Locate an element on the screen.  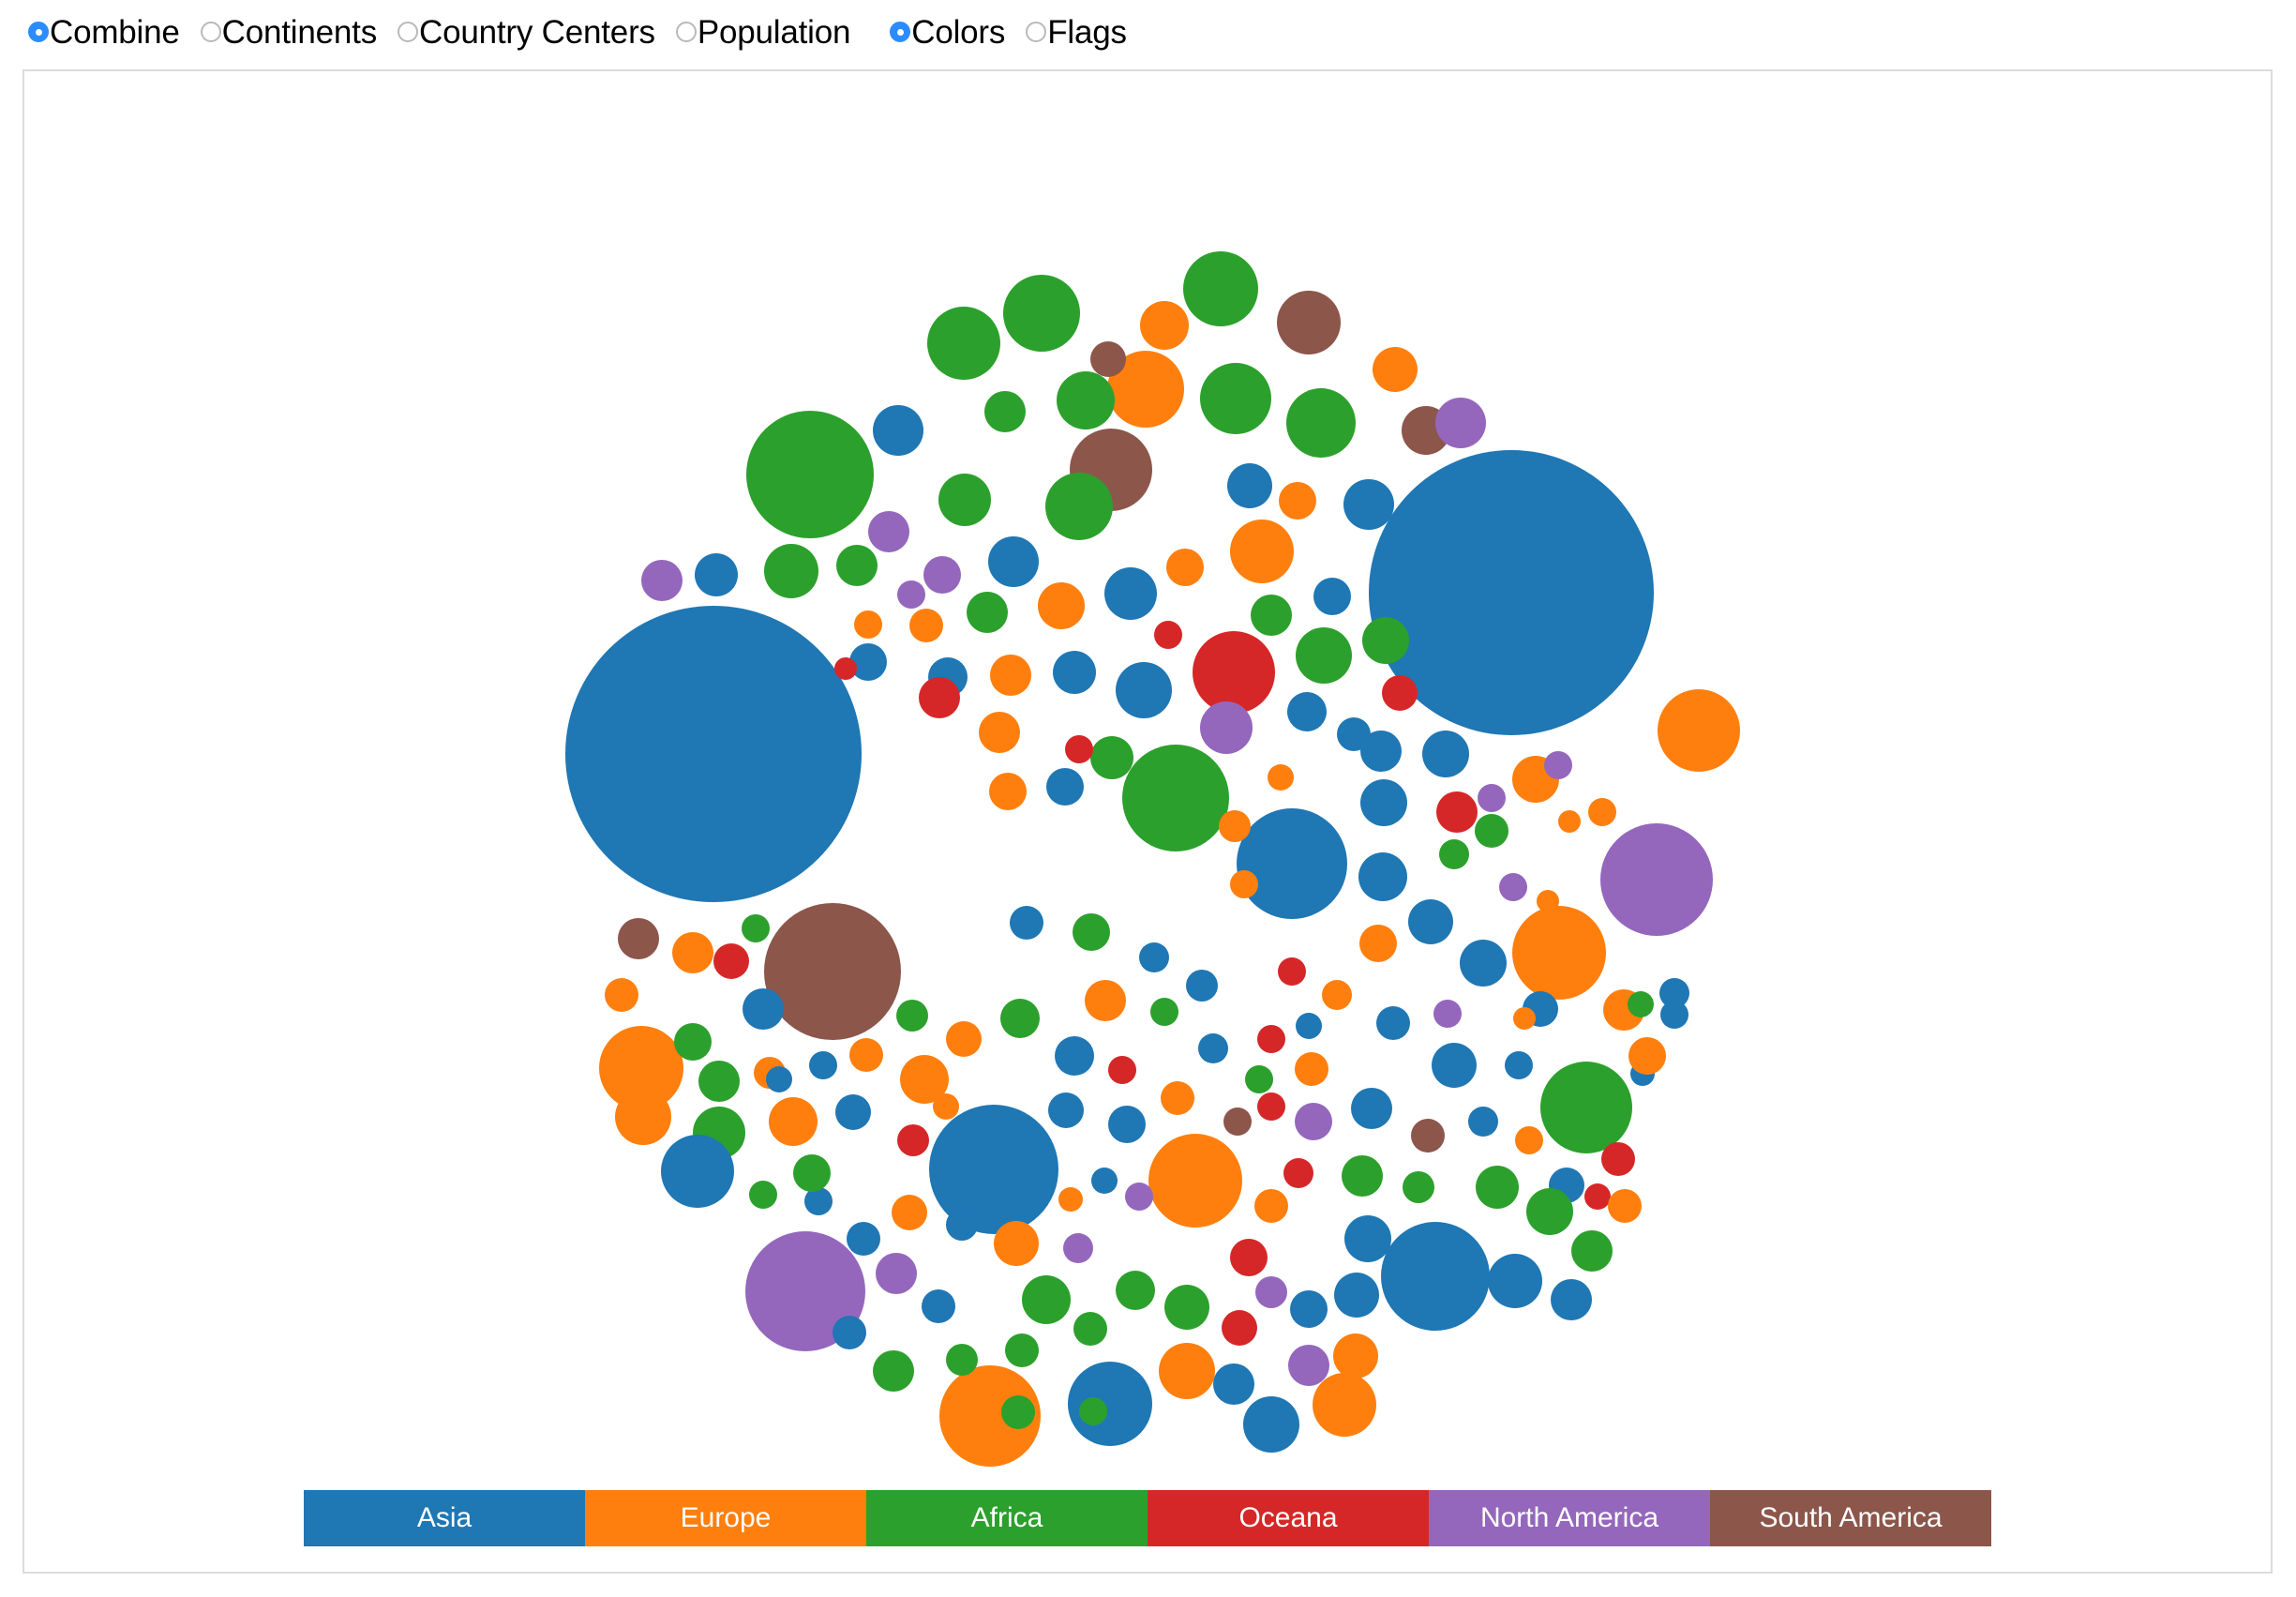
radio-indicator-flags is located at coordinates (1036, 32).